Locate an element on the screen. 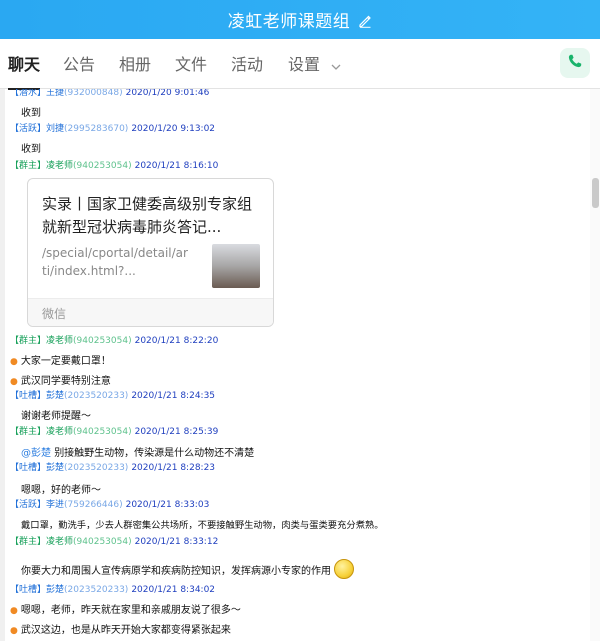  message-header: 【群主】凌老师(940253054) 2020/1/21 8:25:39 is located at coordinates (114, 432).